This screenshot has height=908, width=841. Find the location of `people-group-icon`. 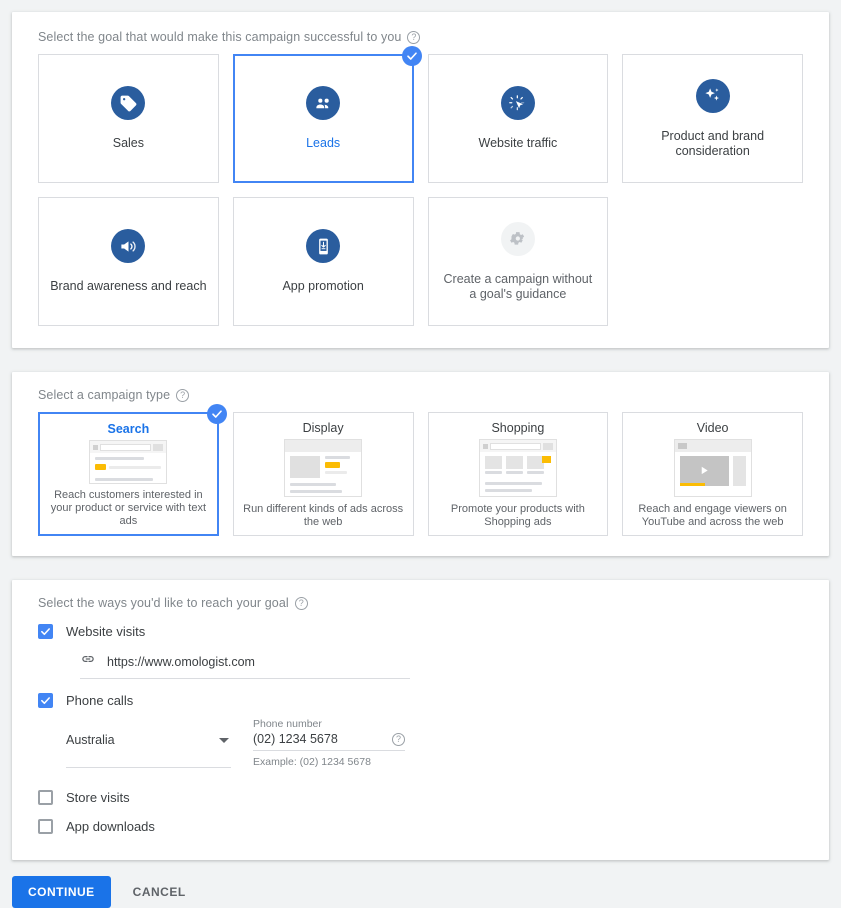

people-group-icon is located at coordinates (323, 103).